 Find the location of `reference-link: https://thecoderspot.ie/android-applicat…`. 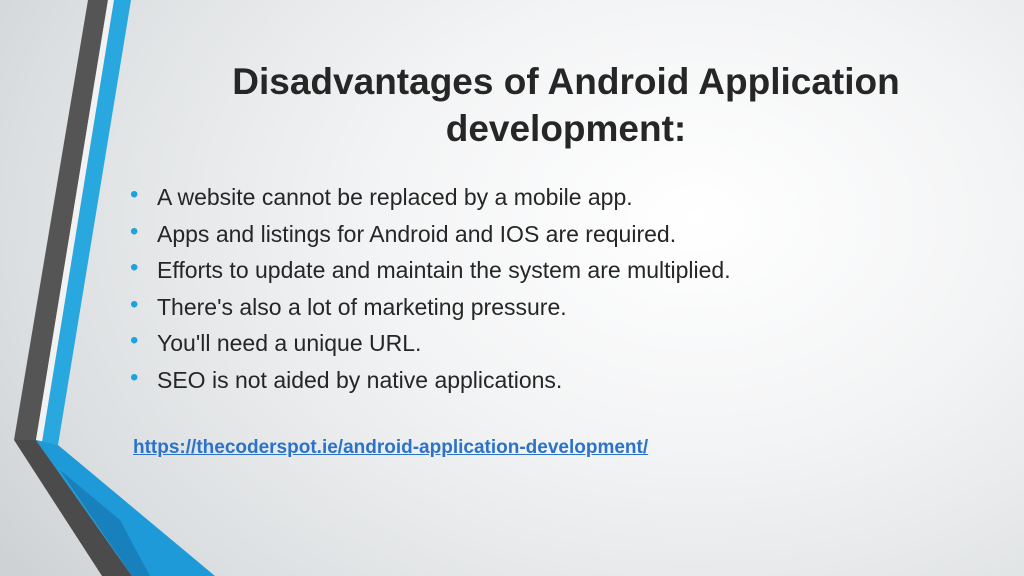

reference-link: https://thecoderspot.ie/android-applicat… is located at coordinates (390, 448).